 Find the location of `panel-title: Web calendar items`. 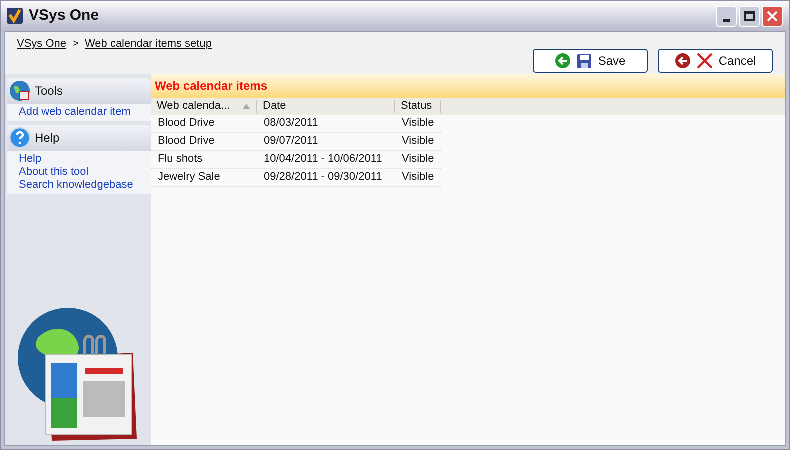

panel-title: Web calendar items is located at coordinates (211, 86).